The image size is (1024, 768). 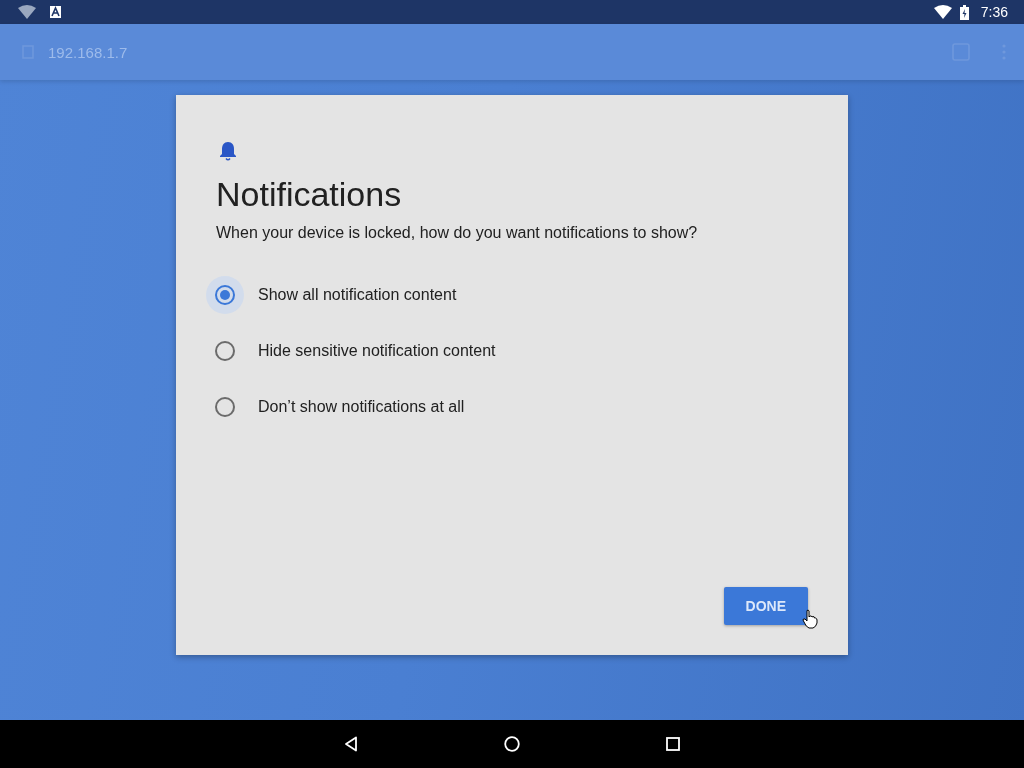 What do you see at coordinates (309, 194) in the screenshot?
I see `dialog-title: Notifications` at bounding box center [309, 194].